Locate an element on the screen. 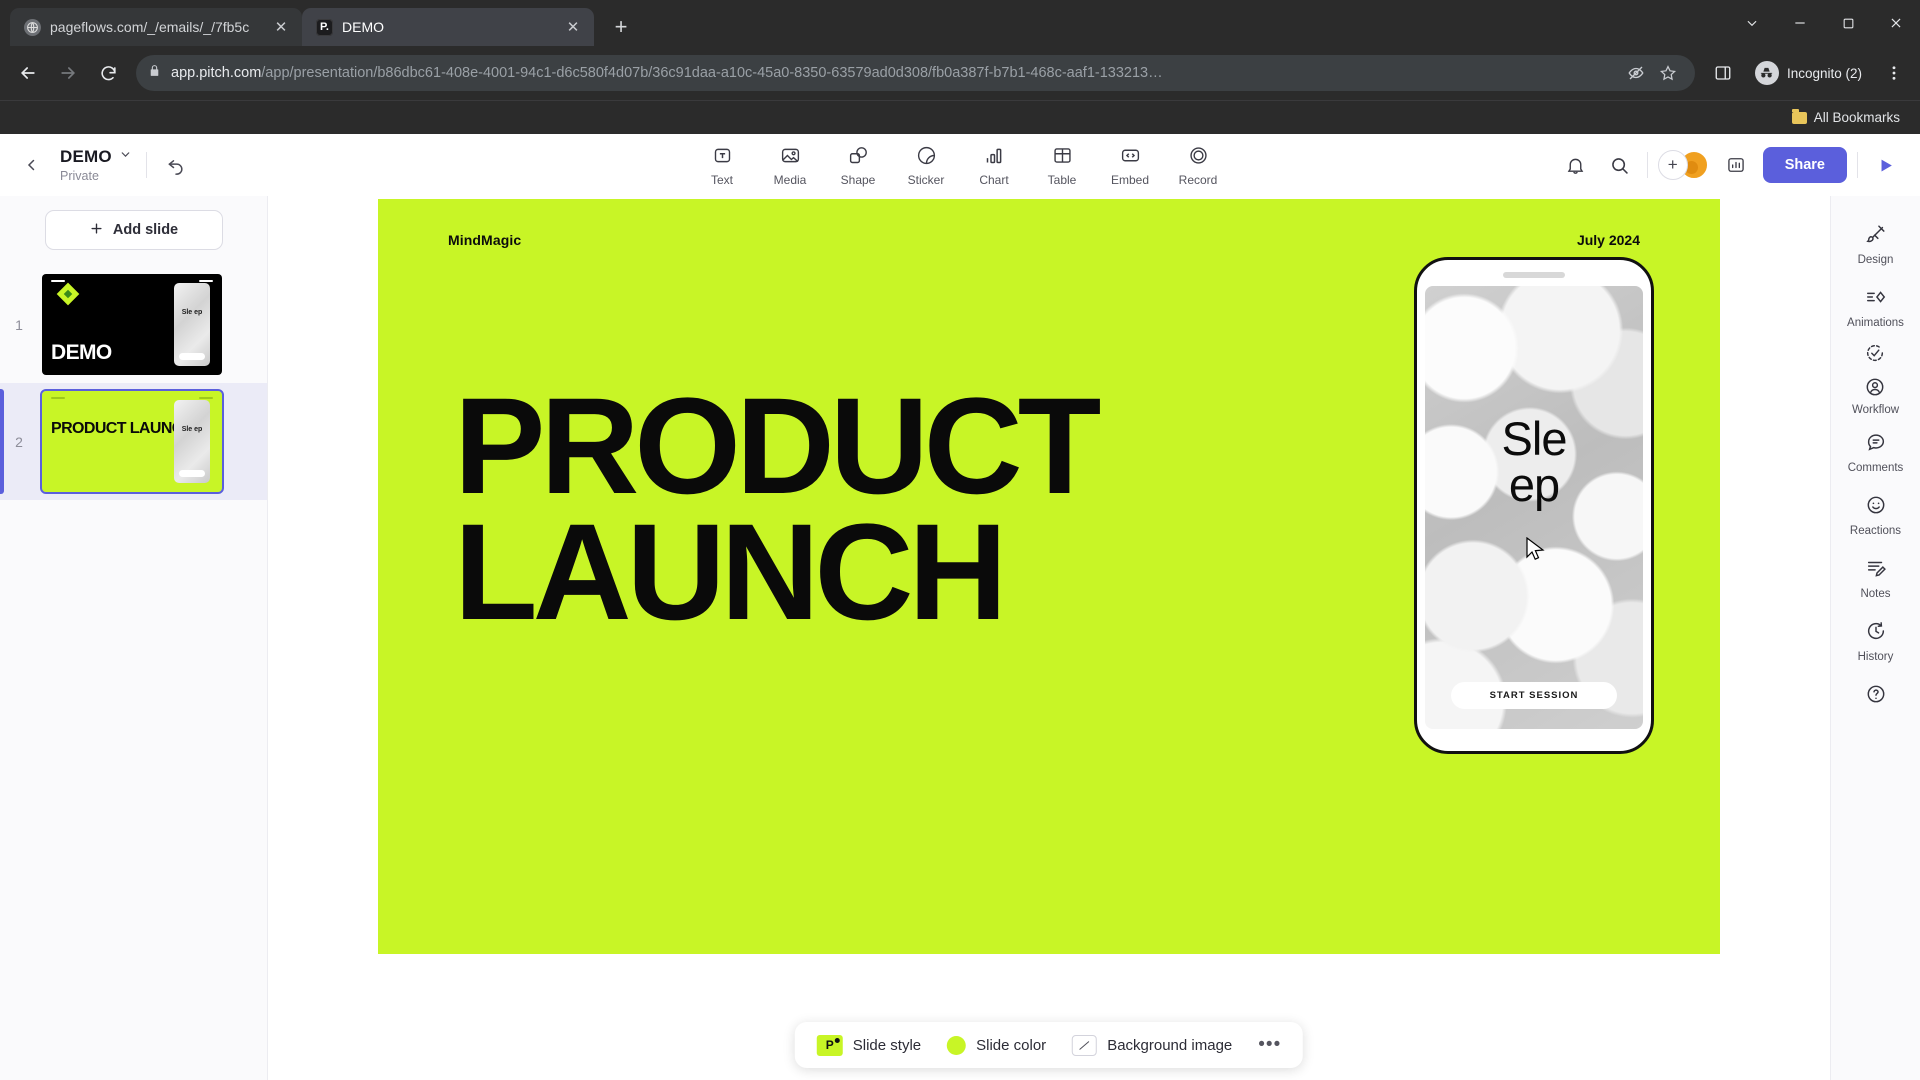  phone-word-line-1: Sle is located at coordinates (1534, 438).